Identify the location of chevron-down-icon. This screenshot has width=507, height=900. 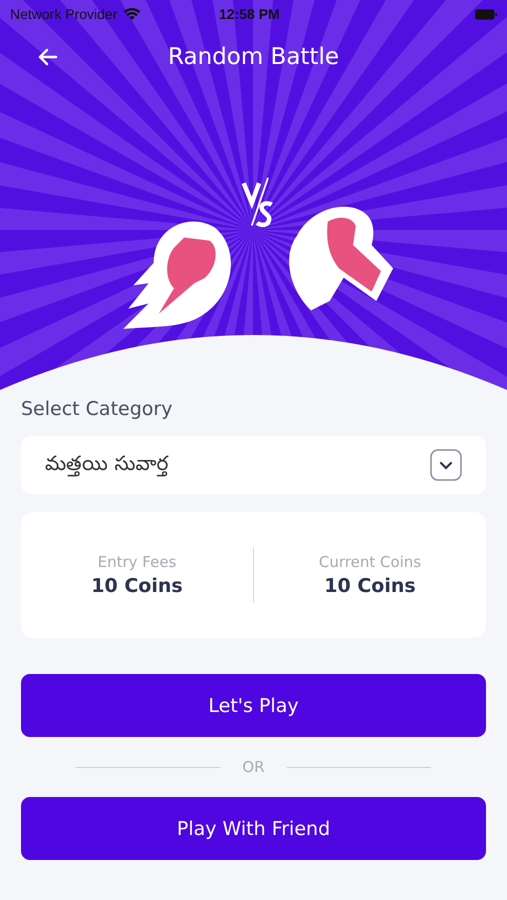
(446, 465).